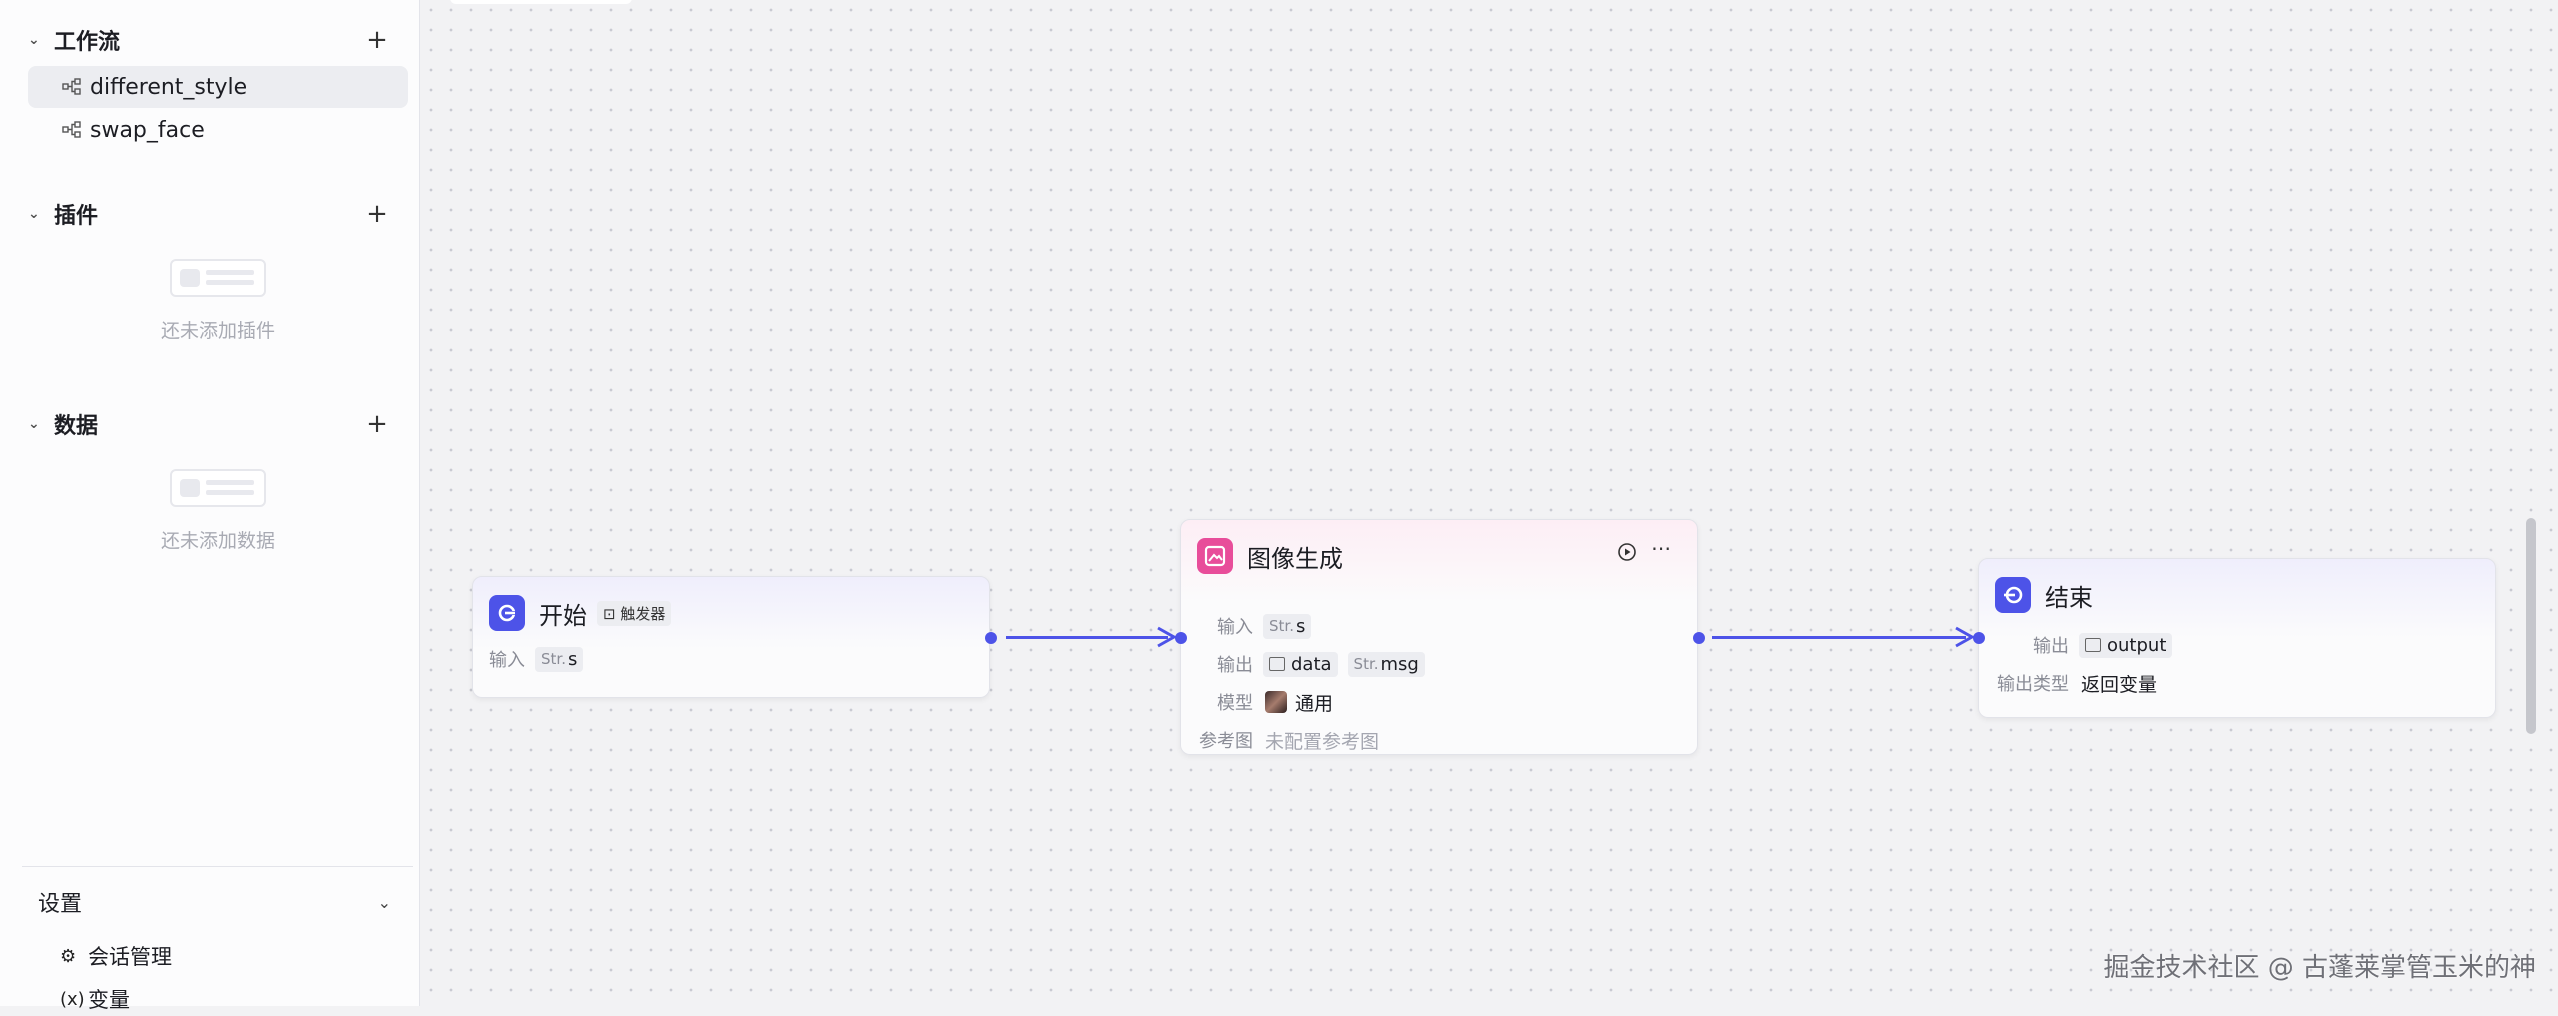 The width and height of the screenshot is (2558, 1016). What do you see at coordinates (1314, 702) in the screenshot?
I see `model-value: 通用` at bounding box center [1314, 702].